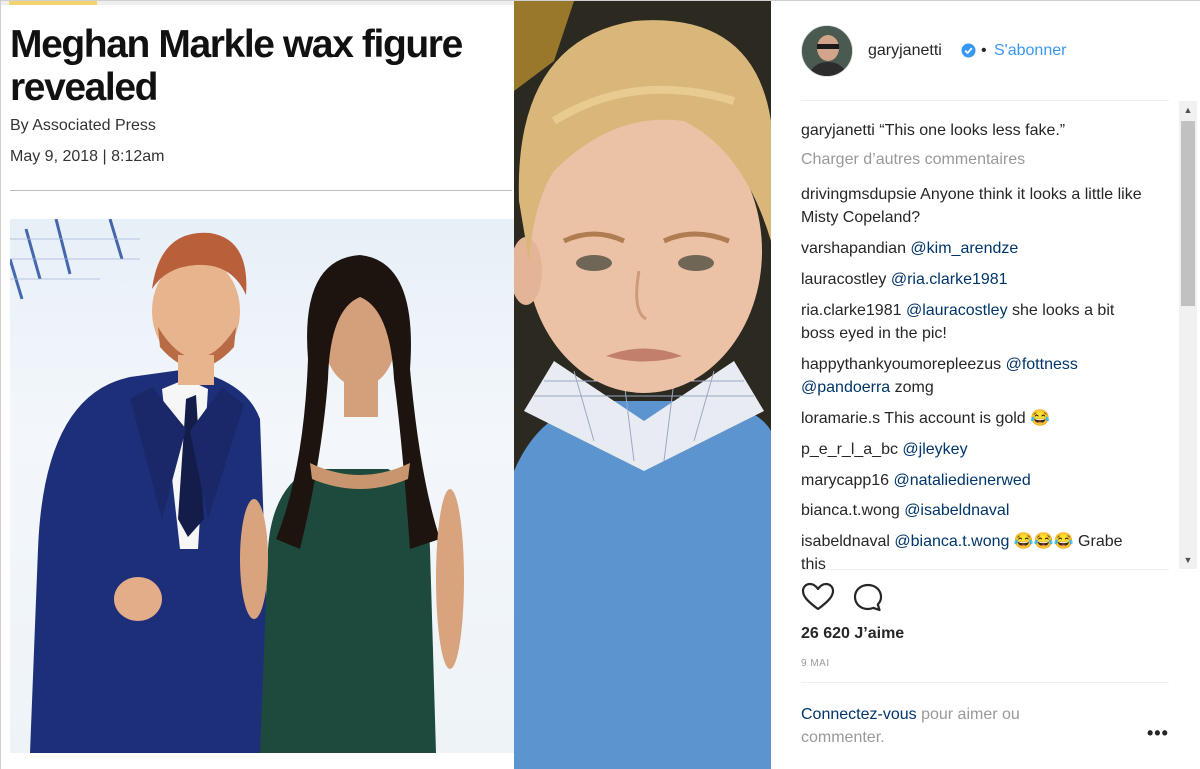 The image size is (1200, 769). Describe the element at coordinates (985, 569) in the screenshot. I see `comments-divider` at that location.